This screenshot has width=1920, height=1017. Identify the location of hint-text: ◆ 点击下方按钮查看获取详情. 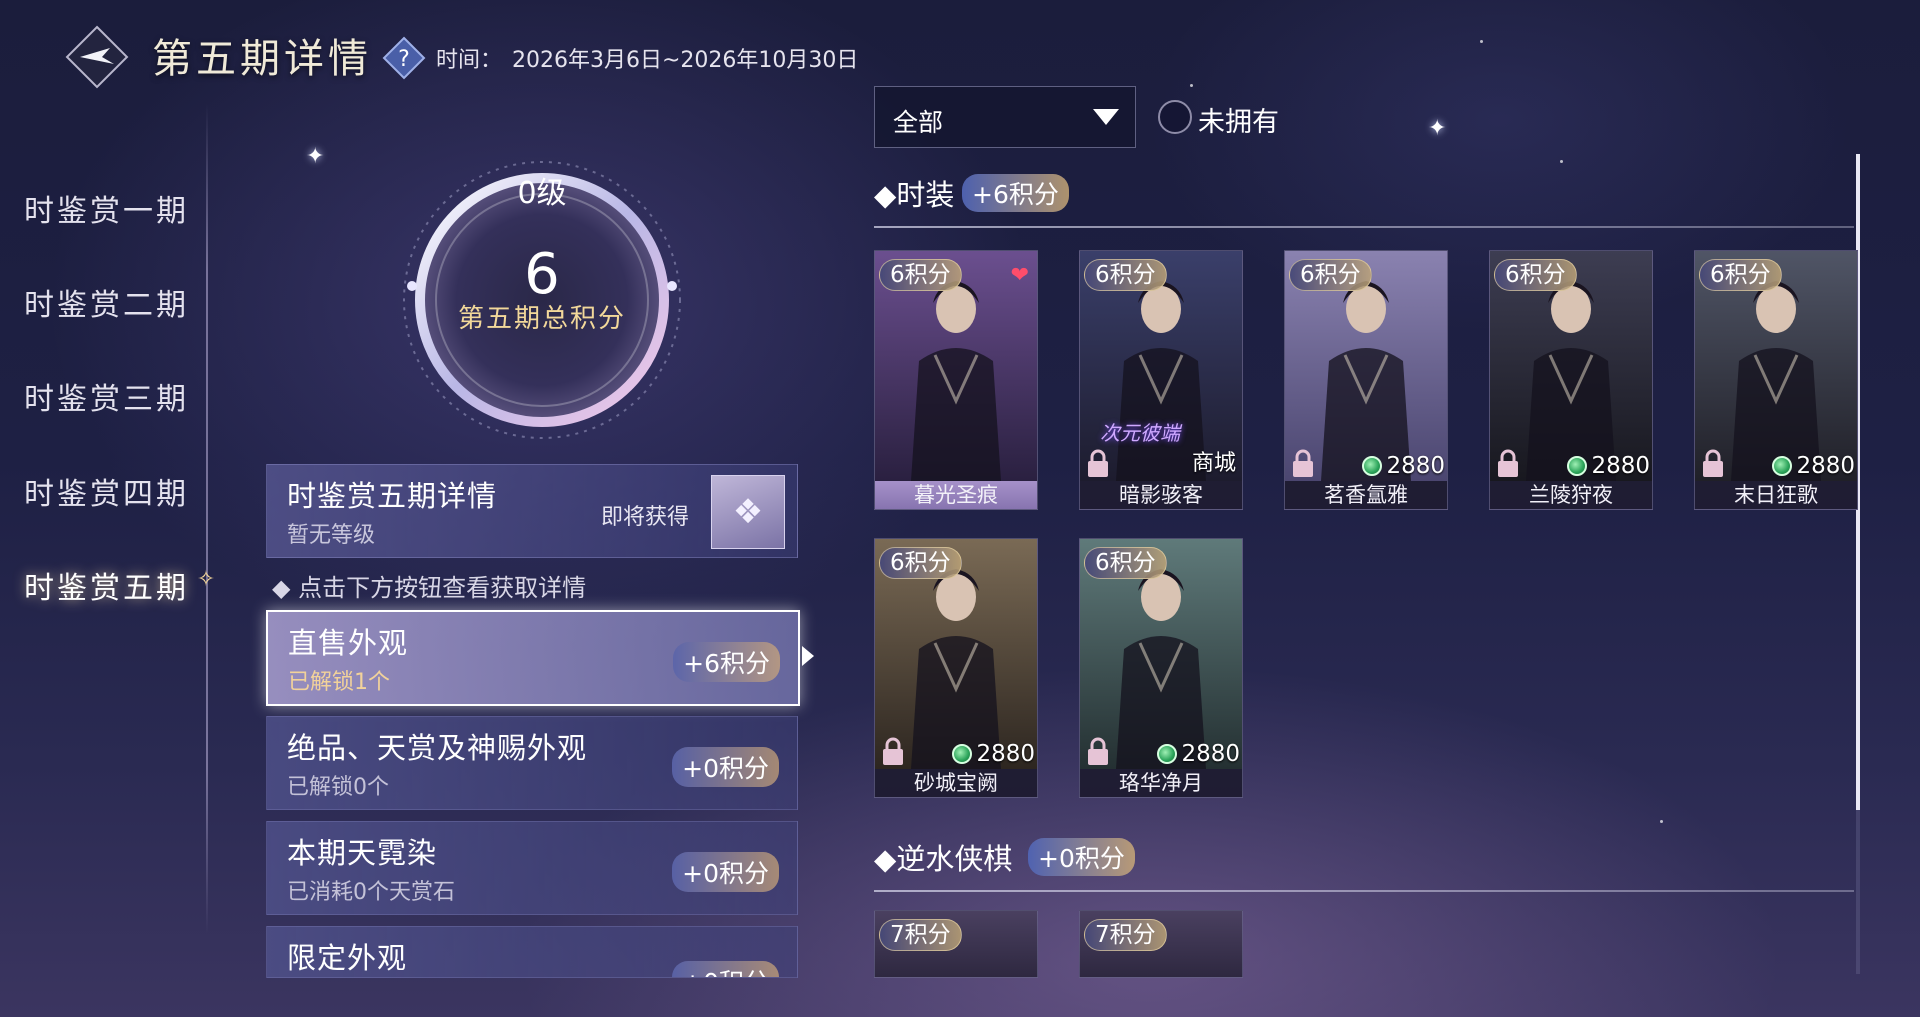
(429, 588).